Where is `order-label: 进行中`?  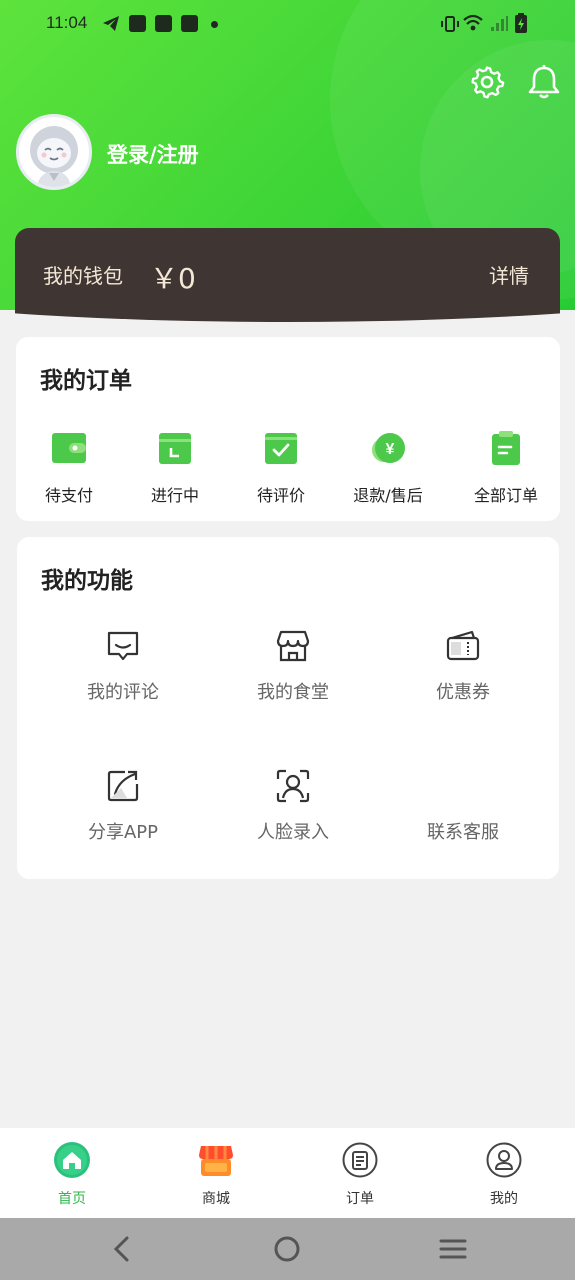 order-label: 进行中 is located at coordinates (174, 495).